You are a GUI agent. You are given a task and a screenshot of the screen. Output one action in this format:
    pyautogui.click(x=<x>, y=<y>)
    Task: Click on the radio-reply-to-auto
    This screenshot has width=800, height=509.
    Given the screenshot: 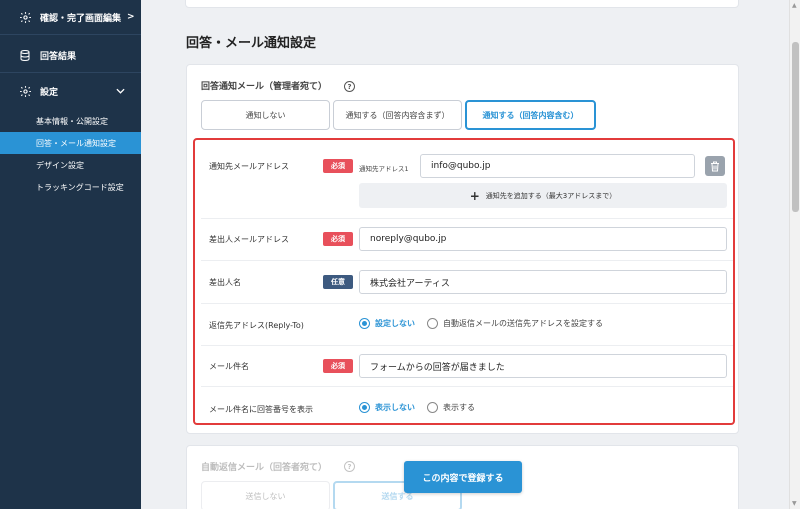 What is the action you would take?
    pyautogui.click(x=432, y=323)
    